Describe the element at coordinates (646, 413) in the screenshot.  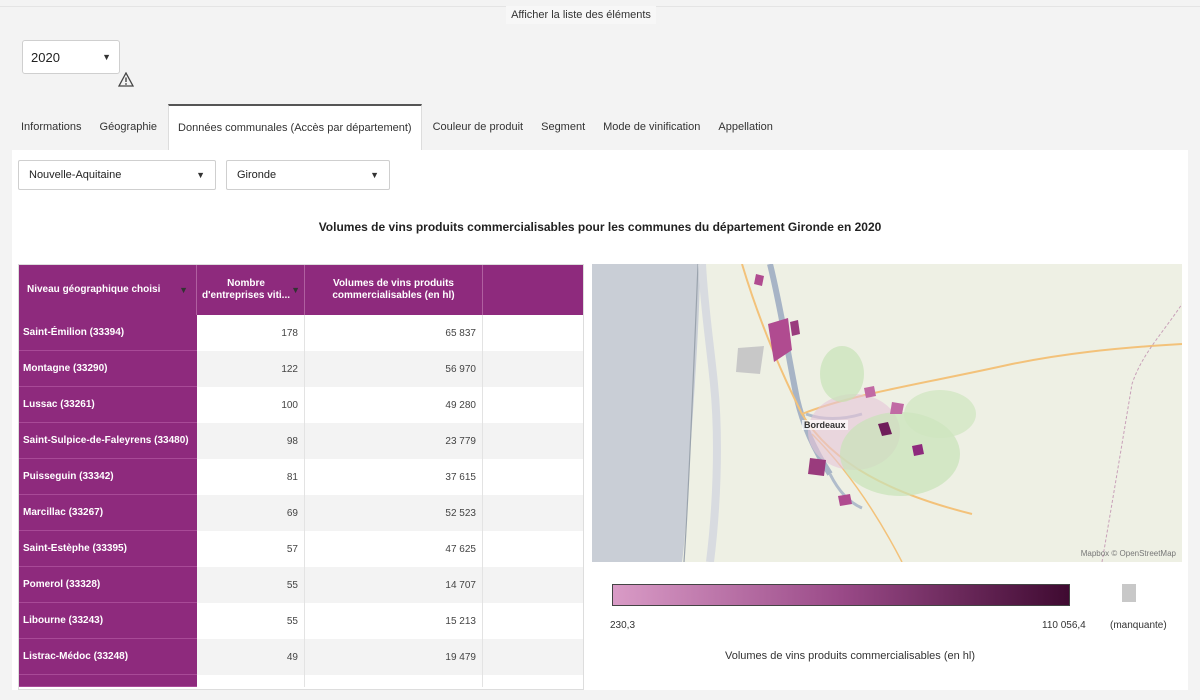
I see `ocean-area` at that location.